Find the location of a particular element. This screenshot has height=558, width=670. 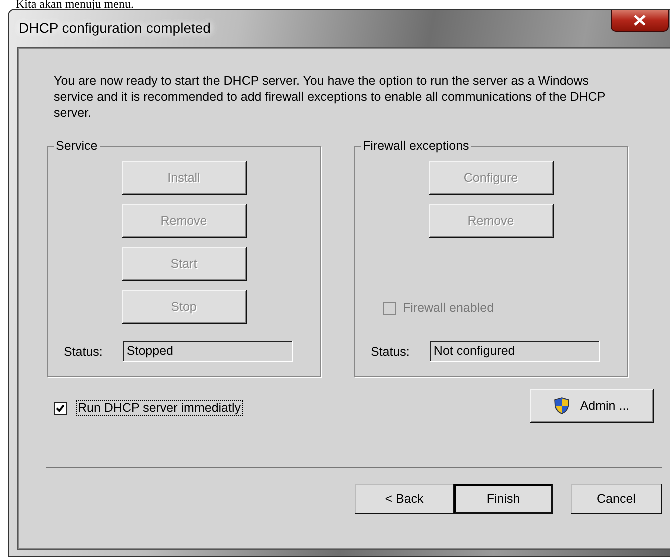

group-title: Firewall exceptions is located at coordinates (416, 146).